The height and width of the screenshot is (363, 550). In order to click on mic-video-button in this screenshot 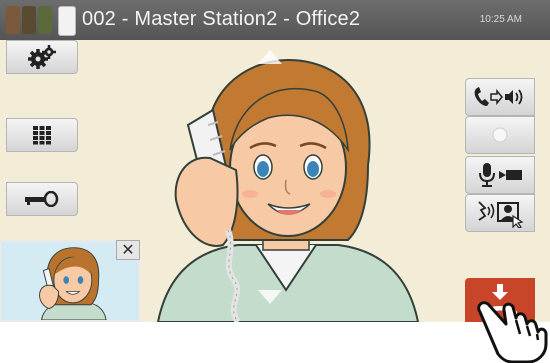, I will do `click(500, 175)`.